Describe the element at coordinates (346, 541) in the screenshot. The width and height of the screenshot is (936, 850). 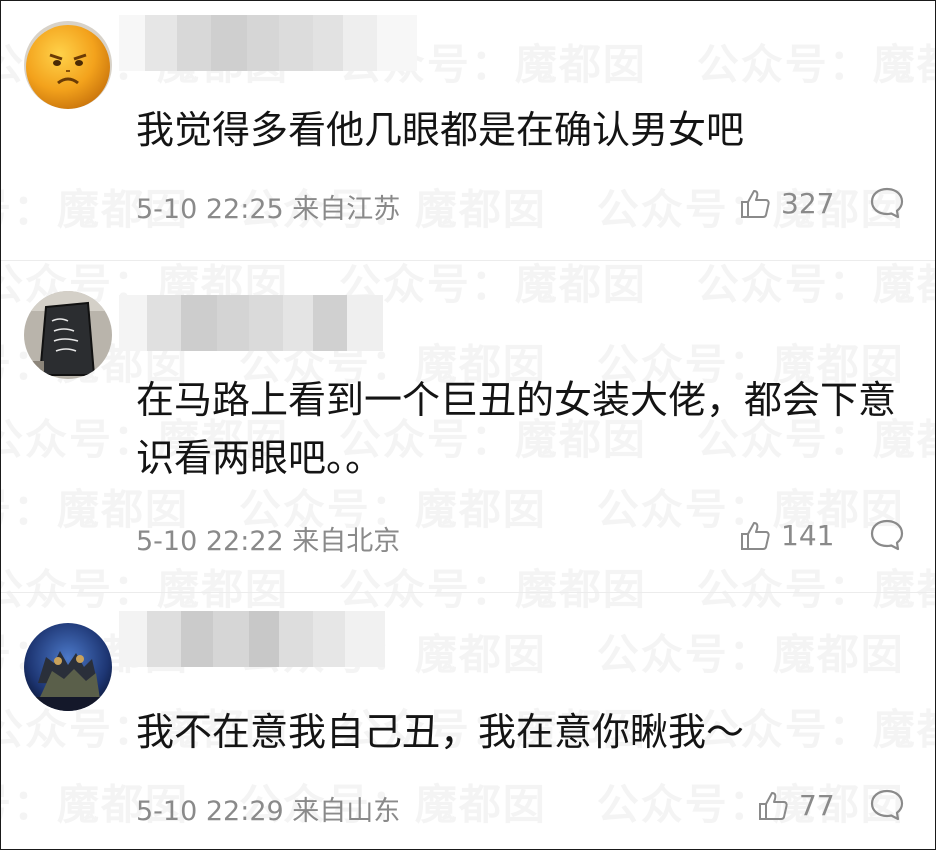
I see `comment-location: 来自北京` at that location.